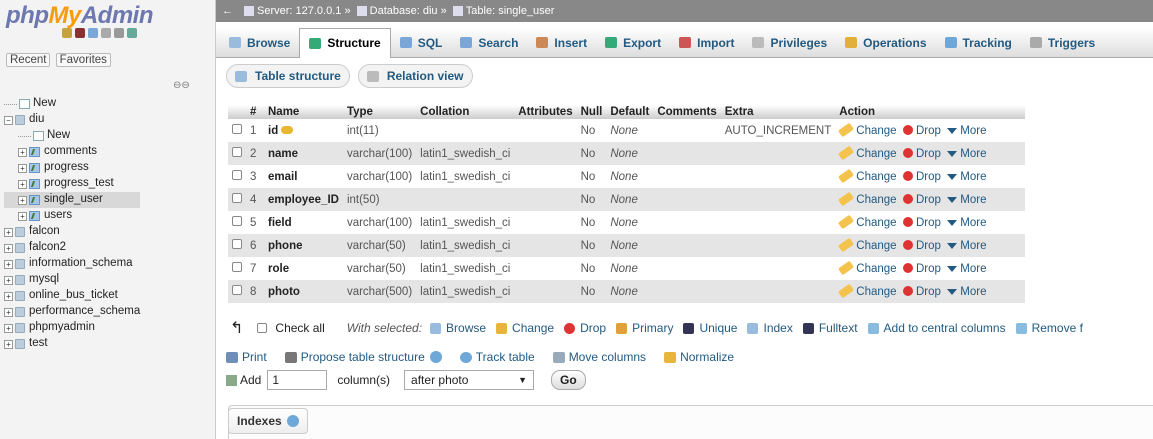 The image size is (1153, 439). What do you see at coordinates (227, 11) in the screenshot?
I see `collapse-arrow-icon: ←` at bounding box center [227, 11].